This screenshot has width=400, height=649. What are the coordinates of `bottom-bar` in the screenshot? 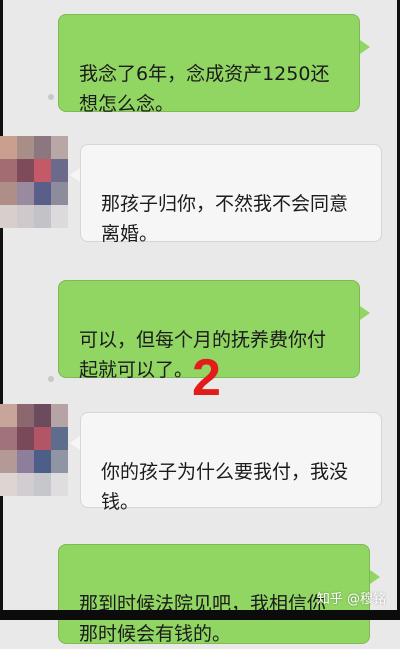 It's located at (200, 615).